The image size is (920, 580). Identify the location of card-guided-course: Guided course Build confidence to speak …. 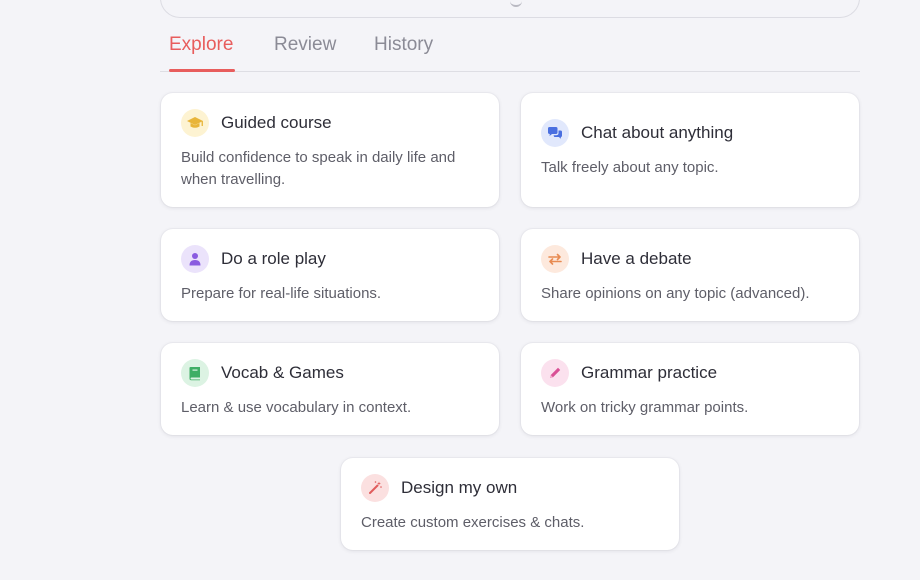
(330, 150).